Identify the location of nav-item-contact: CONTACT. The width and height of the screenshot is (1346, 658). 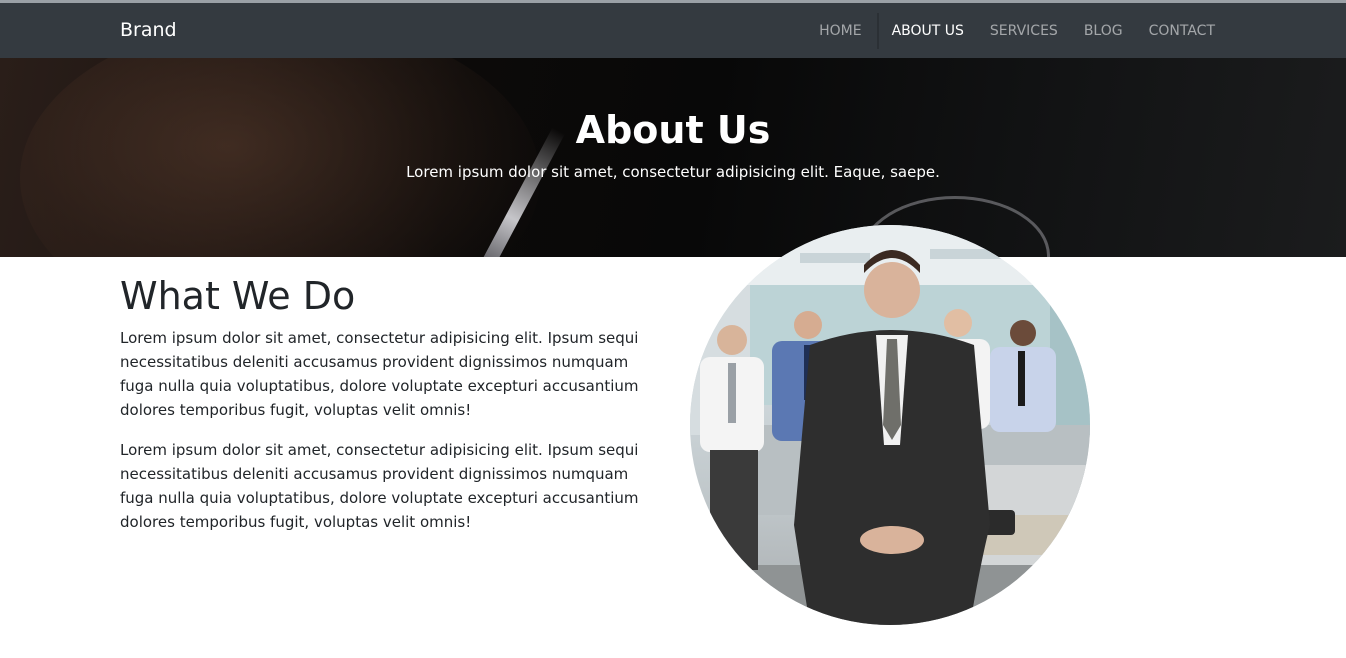
(1182, 31).